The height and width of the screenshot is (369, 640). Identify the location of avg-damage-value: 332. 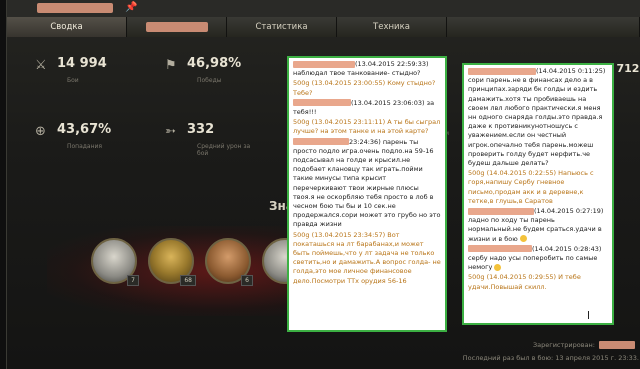
(201, 129).